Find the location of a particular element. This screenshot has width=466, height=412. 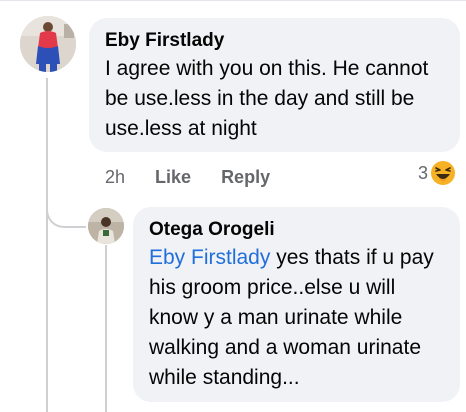

mention-link: Eby Firstlady is located at coordinates (209, 257).